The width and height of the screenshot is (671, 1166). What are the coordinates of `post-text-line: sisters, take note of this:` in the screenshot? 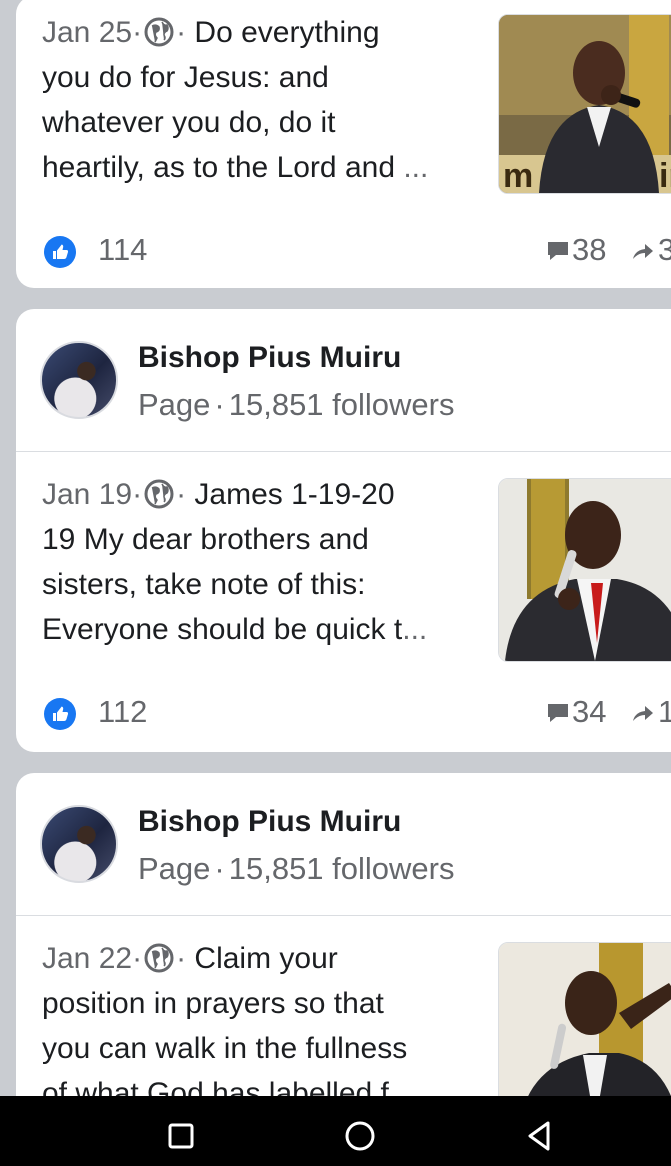 It's located at (204, 584).